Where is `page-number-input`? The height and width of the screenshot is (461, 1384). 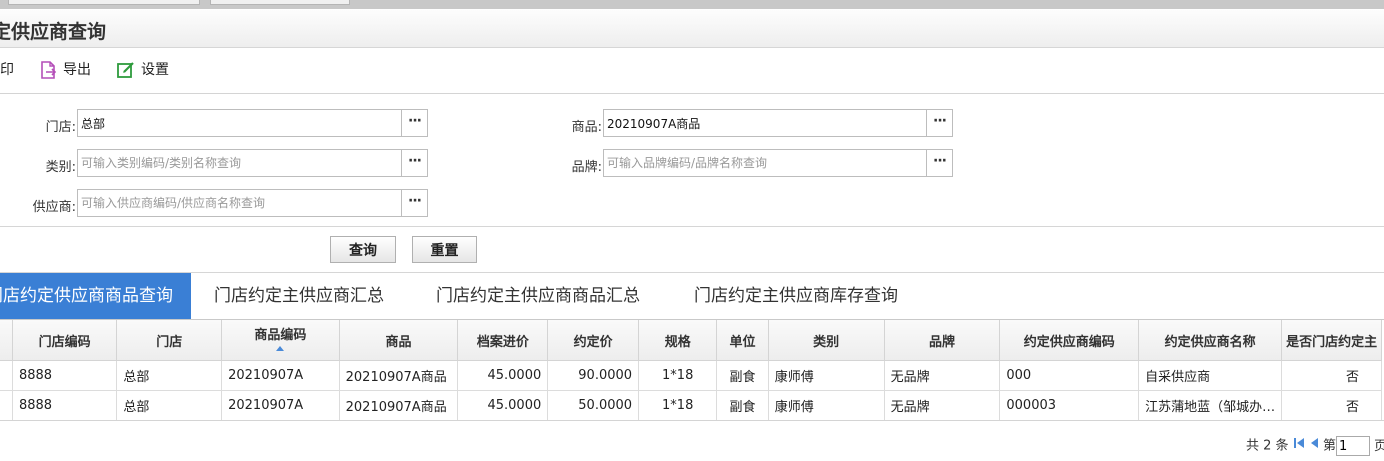
page-number-input is located at coordinates (1352, 446).